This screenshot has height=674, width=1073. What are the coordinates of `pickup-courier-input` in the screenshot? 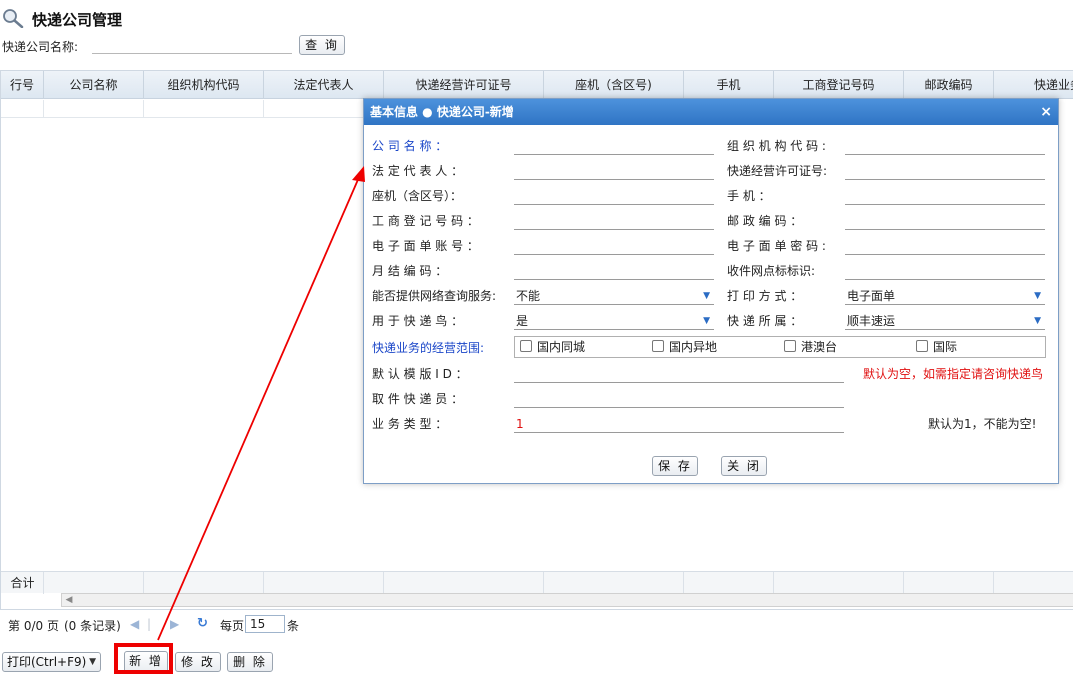 It's located at (679, 399).